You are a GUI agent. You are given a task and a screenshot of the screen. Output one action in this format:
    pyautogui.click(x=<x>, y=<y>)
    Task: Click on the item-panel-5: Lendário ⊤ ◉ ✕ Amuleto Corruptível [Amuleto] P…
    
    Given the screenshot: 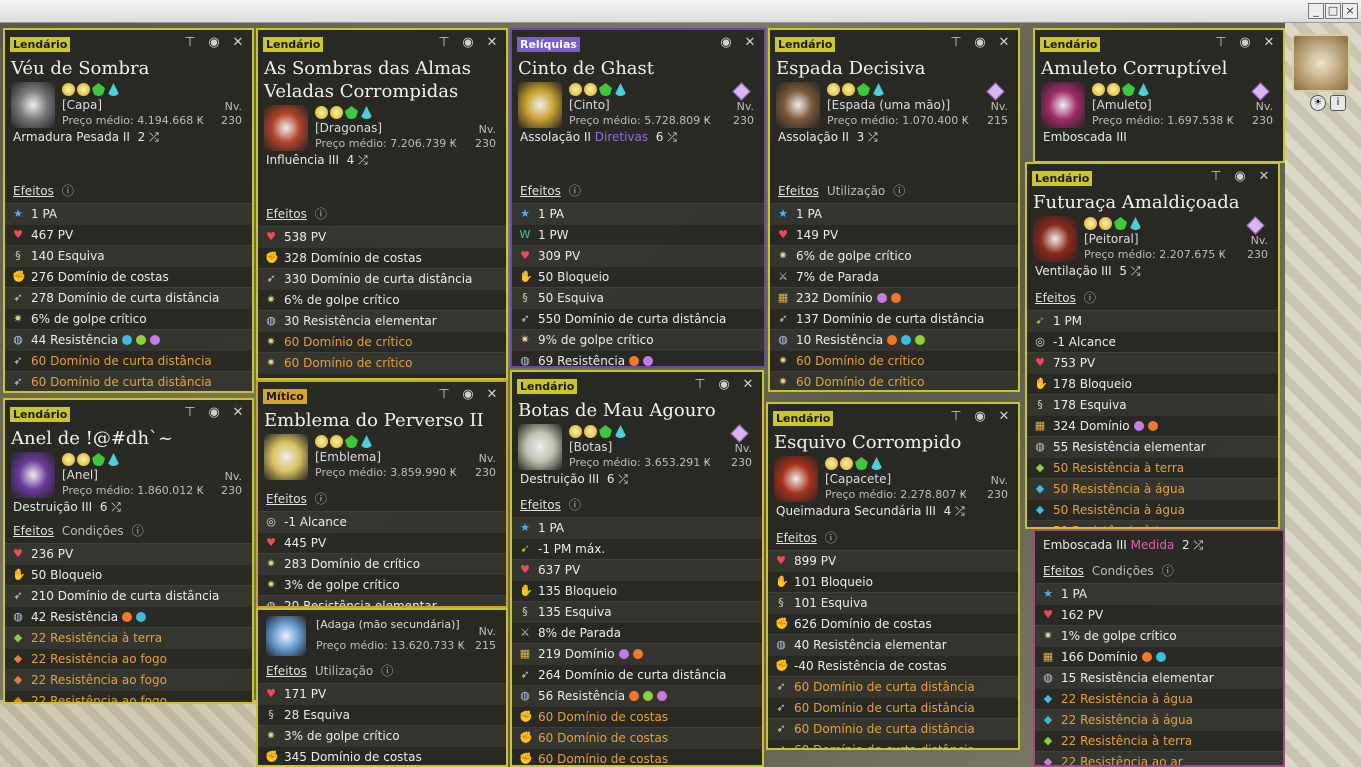 What is the action you would take?
    pyautogui.click(x=1159, y=95)
    